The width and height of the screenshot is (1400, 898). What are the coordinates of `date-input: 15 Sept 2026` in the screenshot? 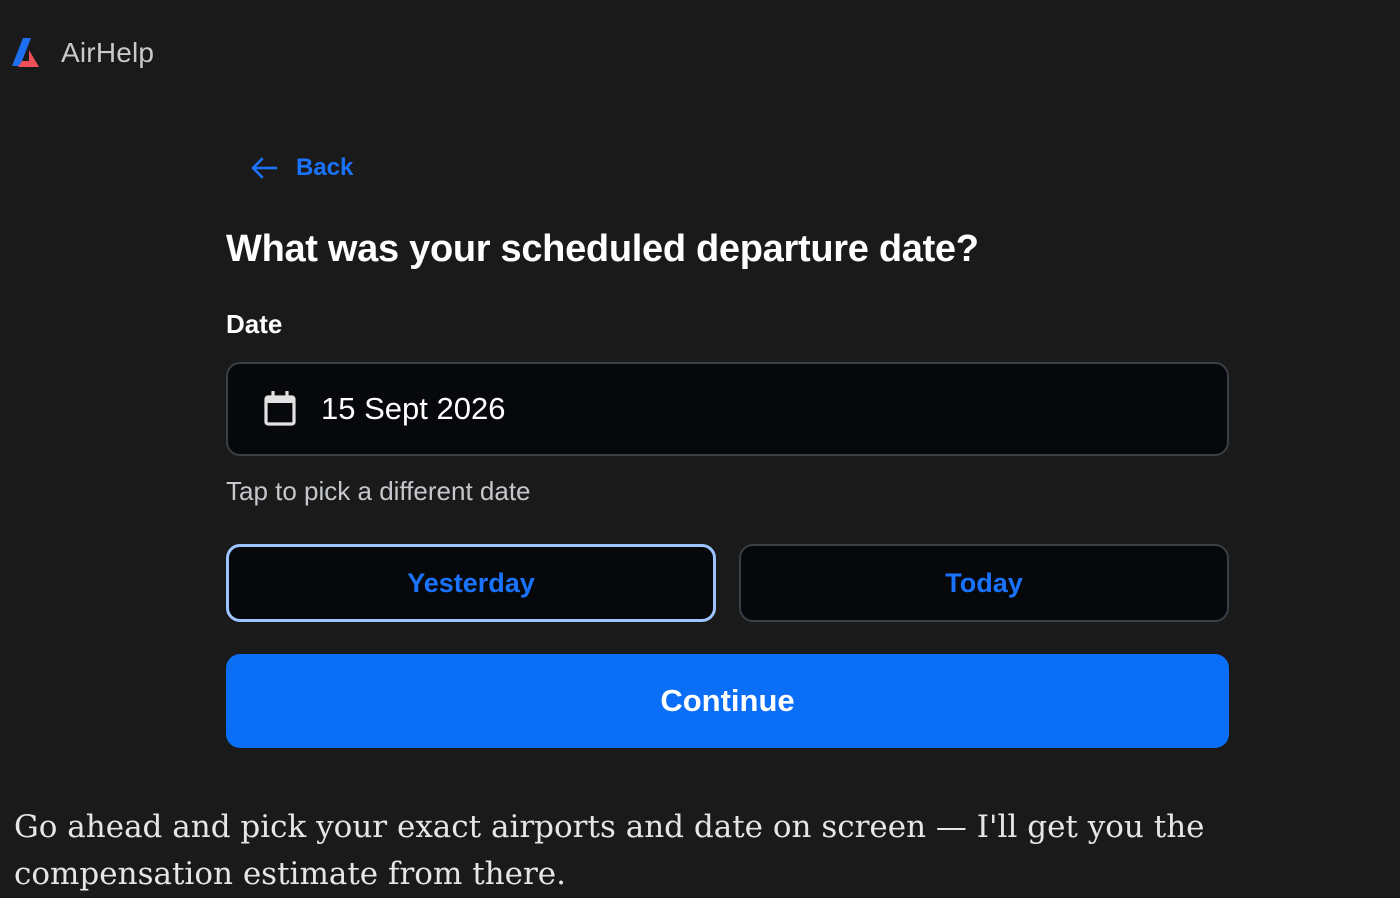 It's located at (727, 409).